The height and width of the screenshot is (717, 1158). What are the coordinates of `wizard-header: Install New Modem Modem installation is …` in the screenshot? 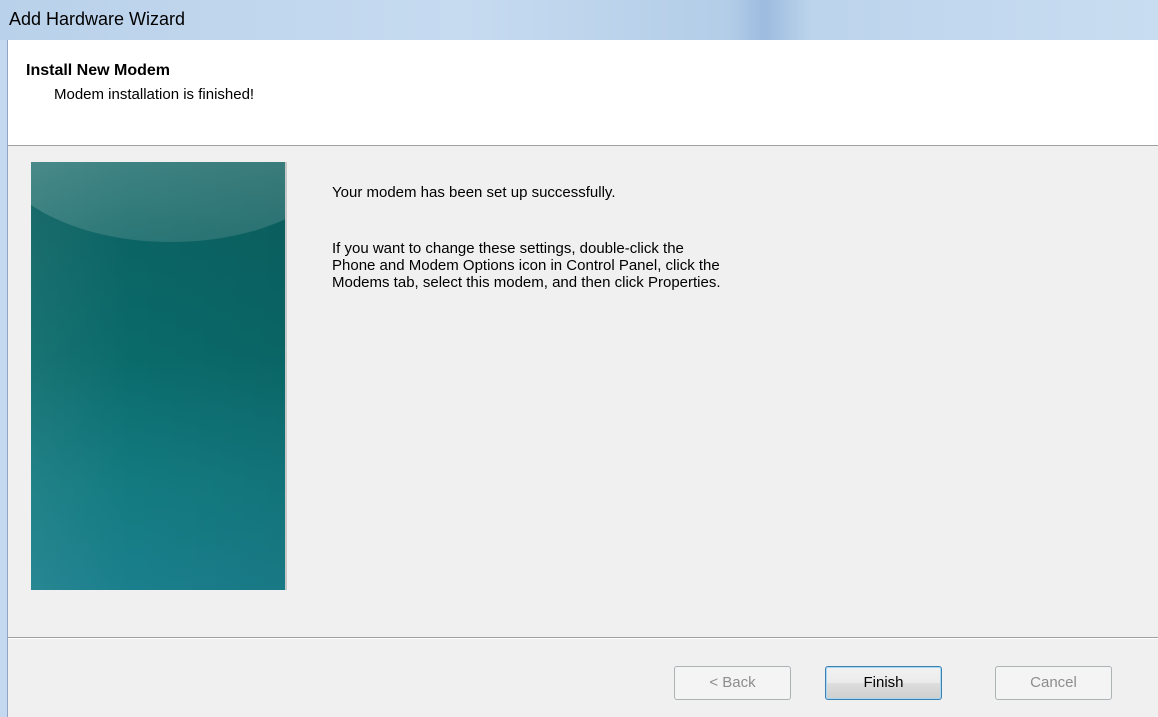 It's located at (583, 93).